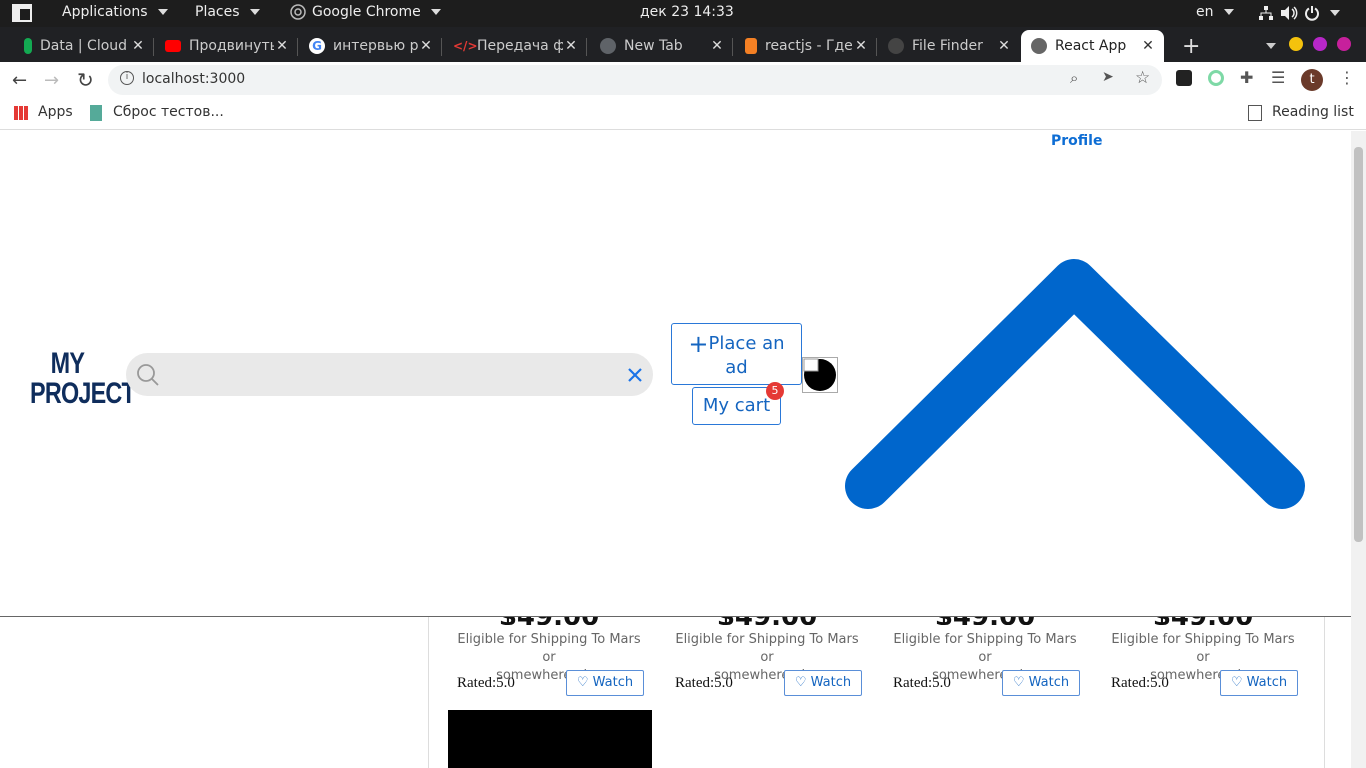 This screenshot has height=768, width=1366. Describe the element at coordinates (1299, 13) in the screenshot. I see `system-tray` at that location.